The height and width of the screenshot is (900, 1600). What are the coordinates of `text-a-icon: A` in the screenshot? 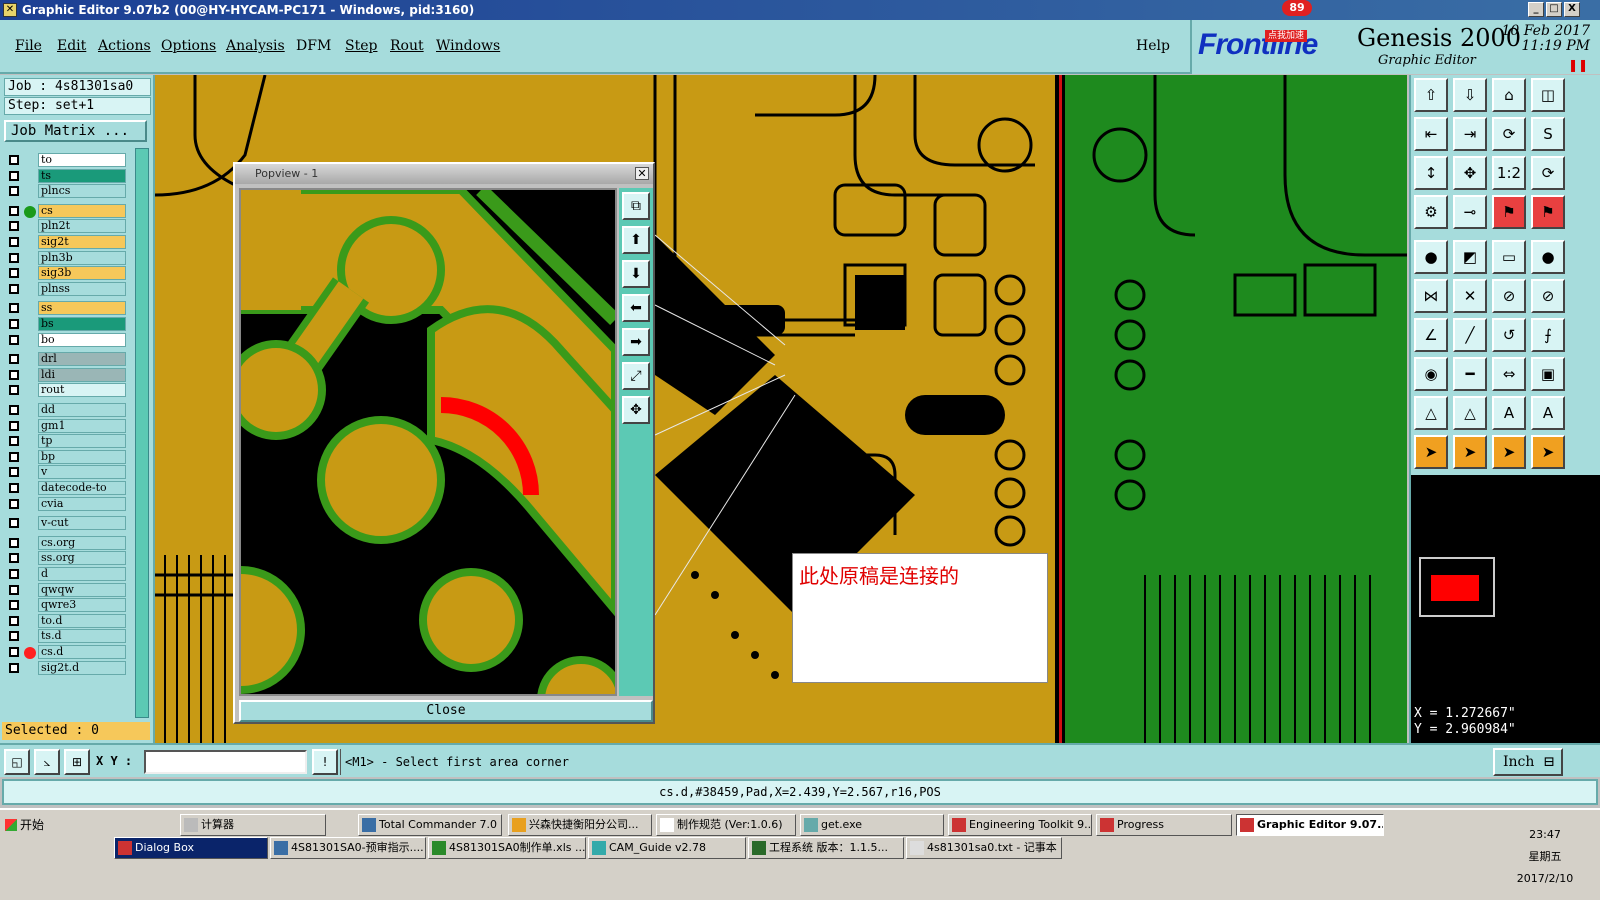 It's located at (1509, 413).